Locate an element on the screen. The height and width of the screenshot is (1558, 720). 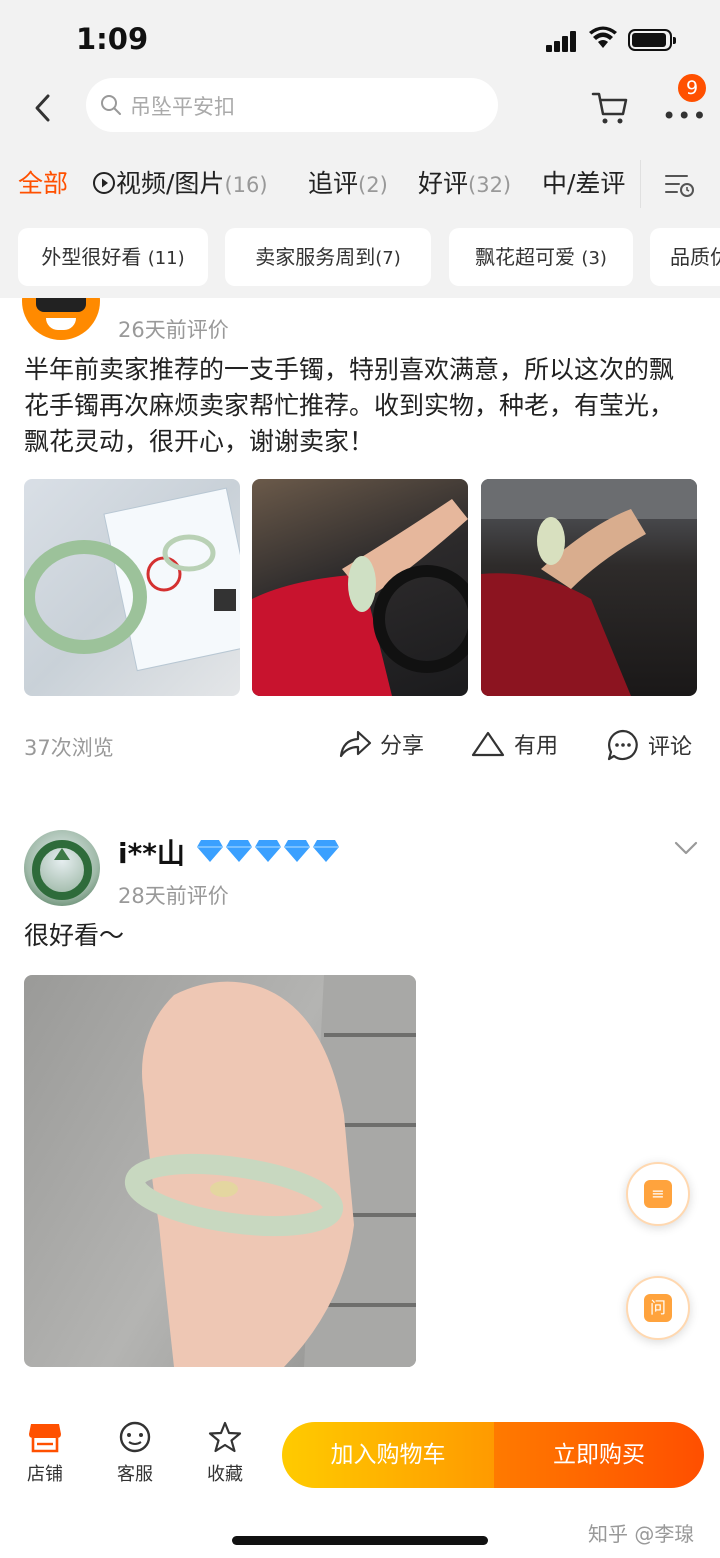
tab-label: 全部 is located at coordinates (43, 183).